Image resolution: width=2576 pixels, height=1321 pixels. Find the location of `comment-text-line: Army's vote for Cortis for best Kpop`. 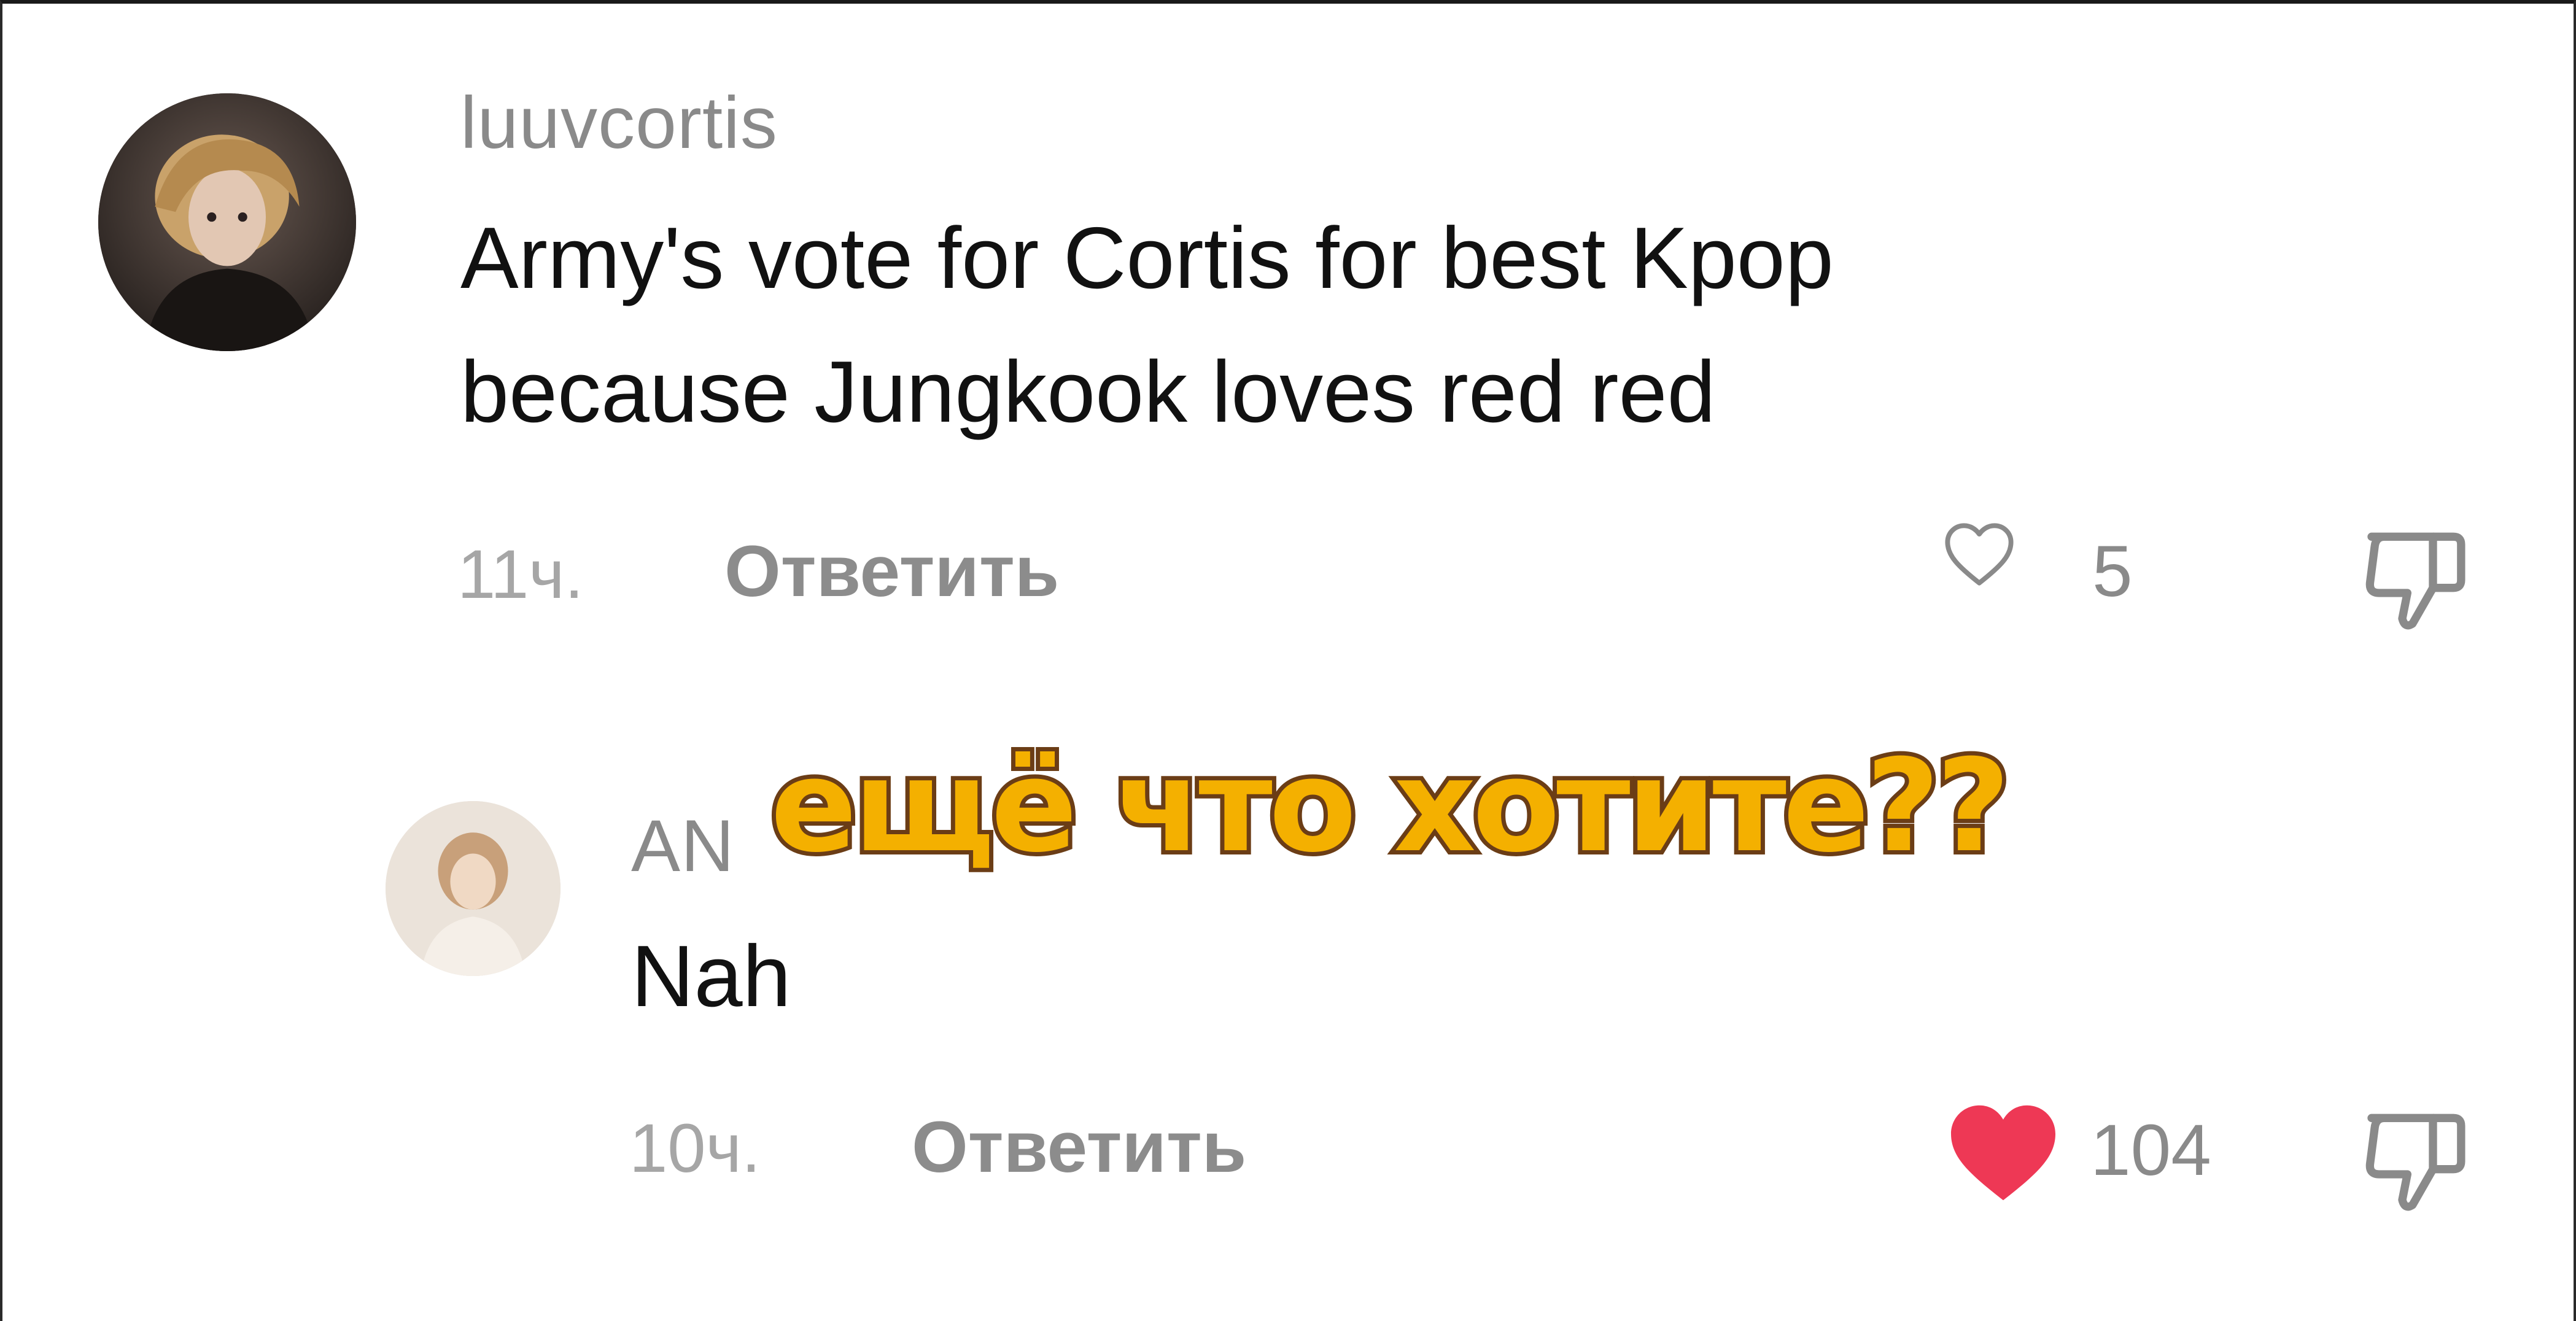

comment-text-line: Army's vote for Cortis for best Kpop is located at coordinates (1147, 258).